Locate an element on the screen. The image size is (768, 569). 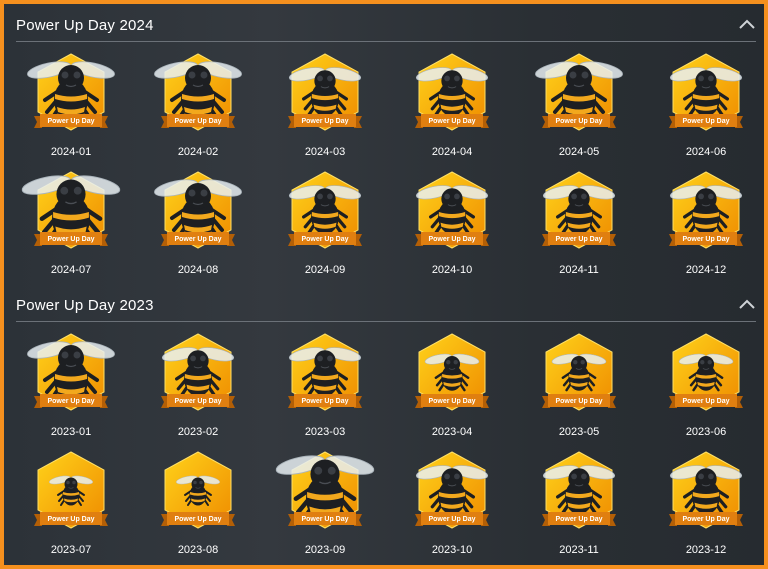
badge-label: 2023-02 is located at coordinates (198, 432).